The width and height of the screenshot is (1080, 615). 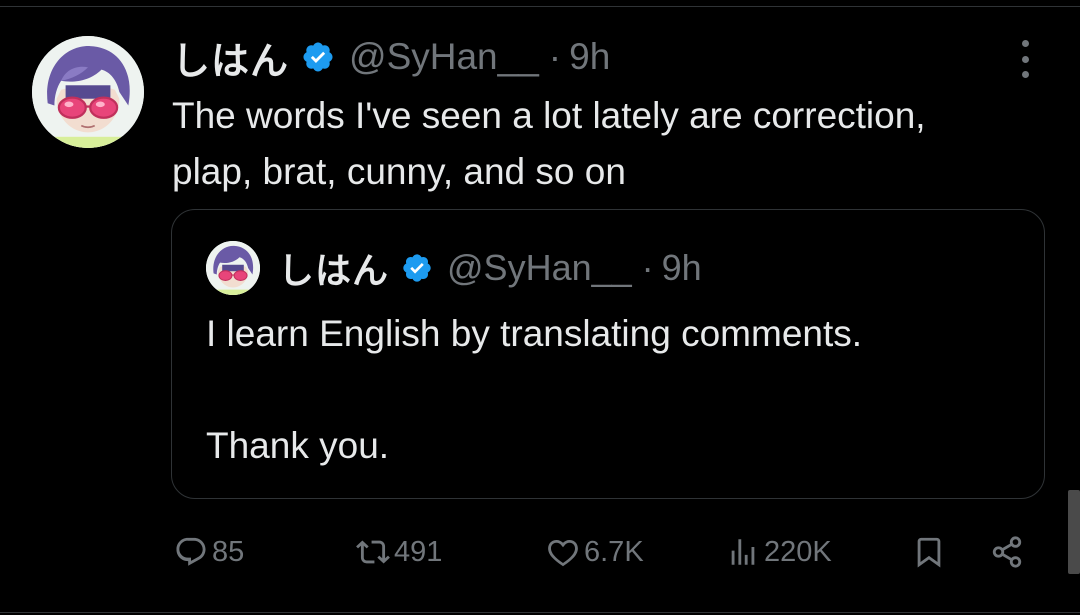 What do you see at coordinates (589, 57) in the screenshot?
I see `tweet-timestamp: 9h` at bounding box center [589, 57].